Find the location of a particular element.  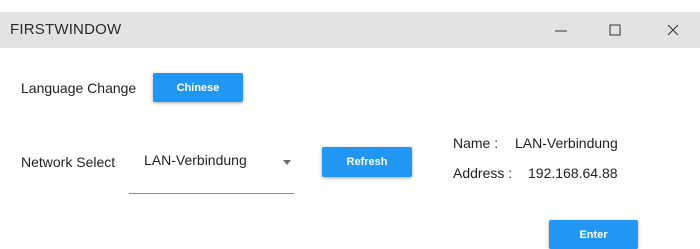

title-bar: FIRSTWINDOW is located at coordinates (350, 30).